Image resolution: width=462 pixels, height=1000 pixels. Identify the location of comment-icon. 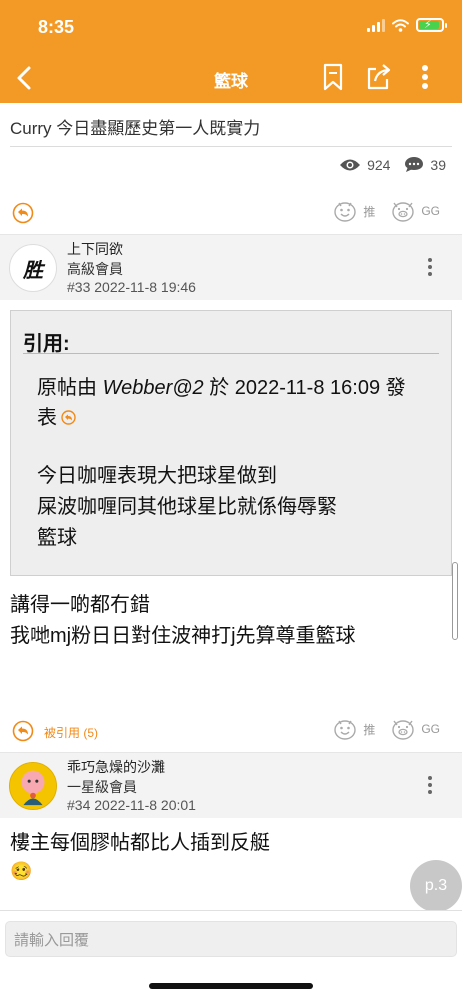
(414, 164).